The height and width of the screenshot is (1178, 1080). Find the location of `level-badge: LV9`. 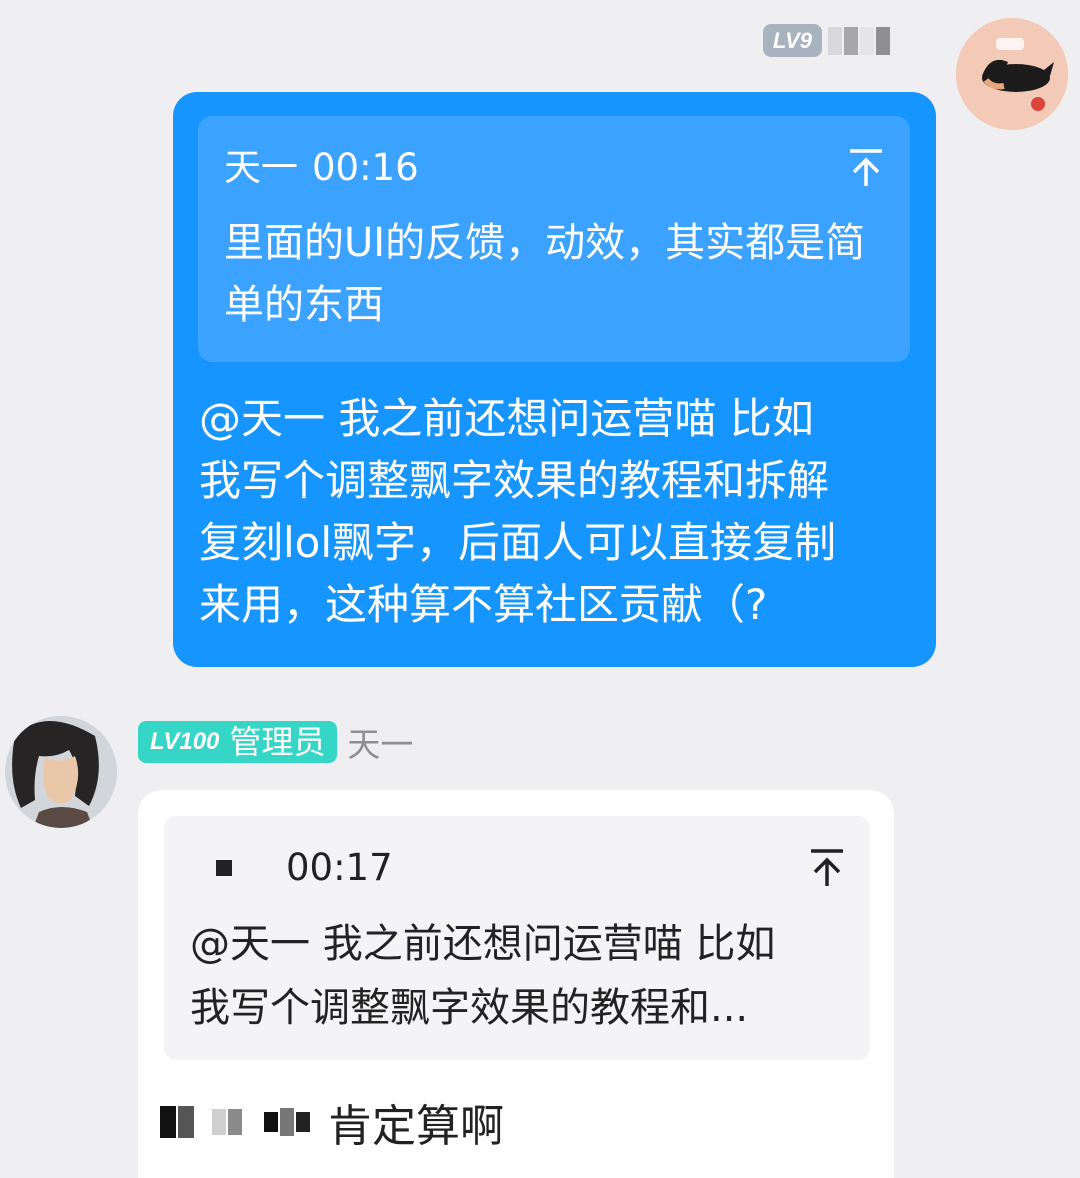

level-badge: LV9 is located at coordinates (792, 40).